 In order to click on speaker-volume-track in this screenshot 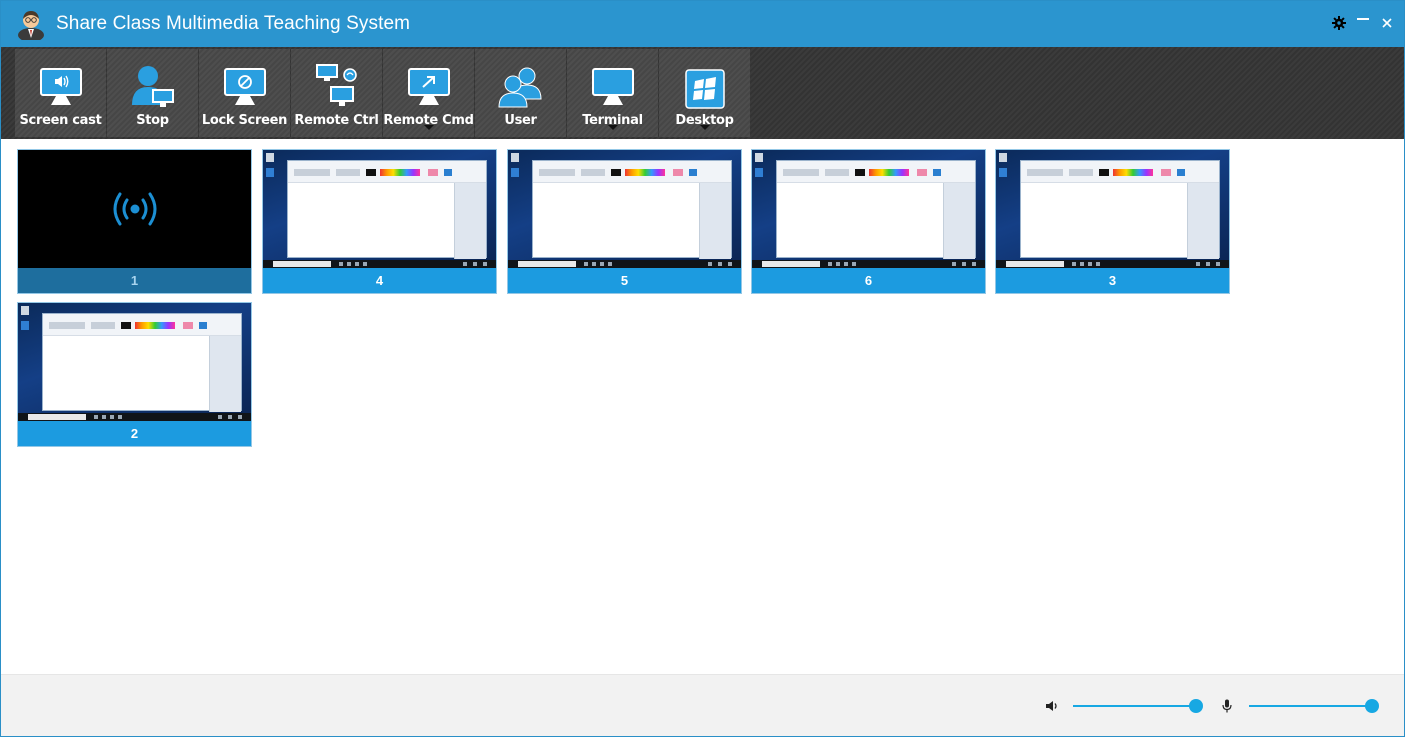, I will do `click(1134, 706)`.